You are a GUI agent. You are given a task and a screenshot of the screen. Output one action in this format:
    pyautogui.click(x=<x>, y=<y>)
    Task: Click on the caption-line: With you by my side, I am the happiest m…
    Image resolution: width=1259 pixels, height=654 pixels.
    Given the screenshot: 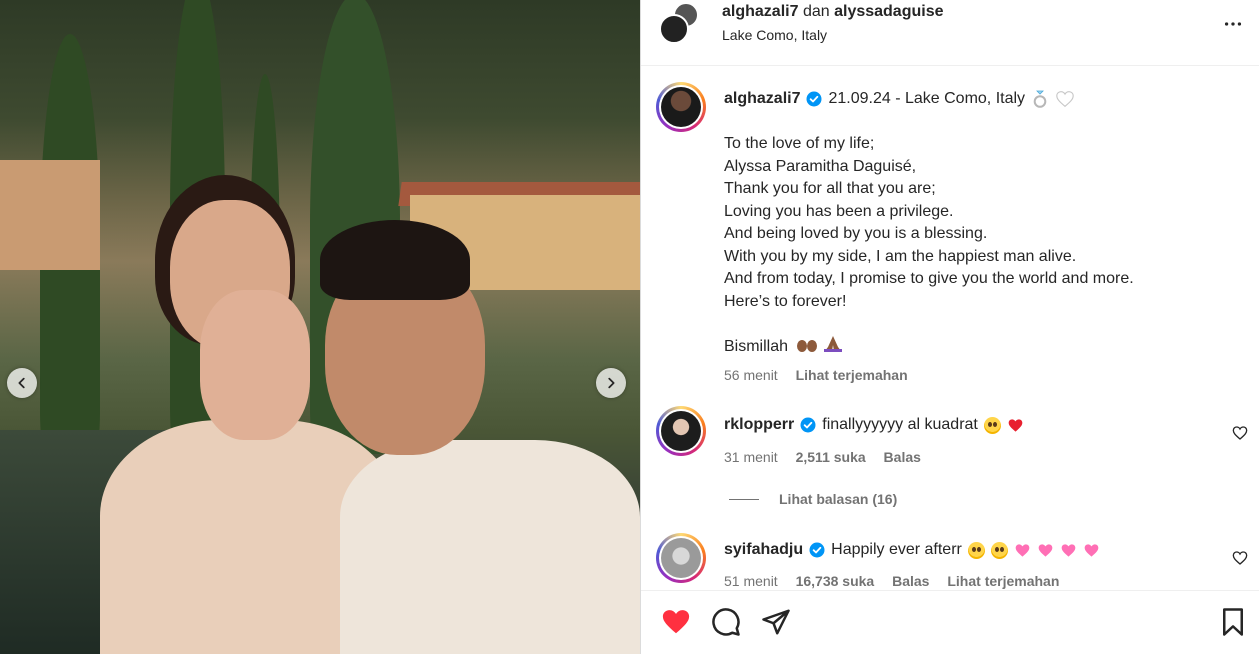 What is the action you would take?
    pyautogui.click(x=900, y=256)
    